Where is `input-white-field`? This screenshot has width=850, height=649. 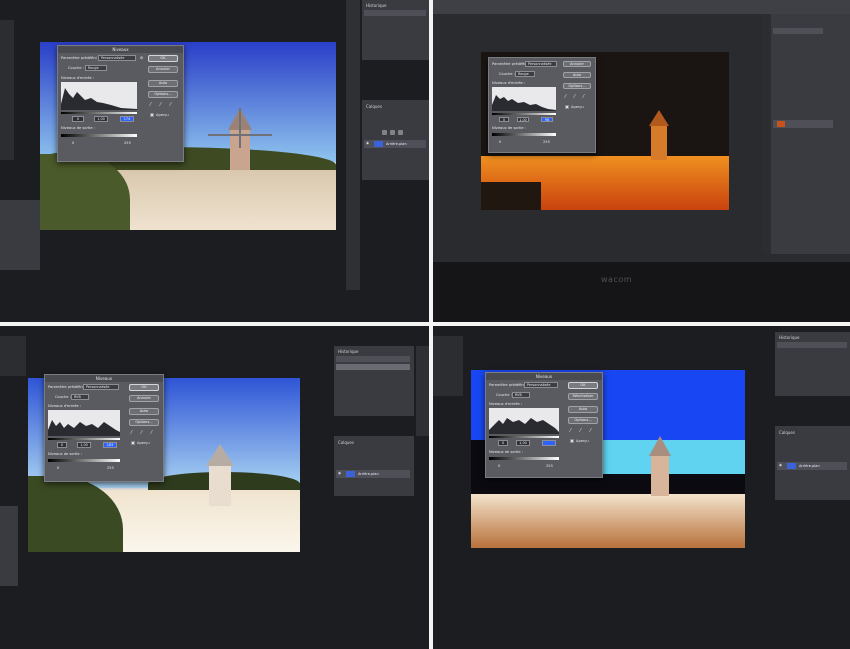
input-white-field is located at coordinates (549, 443).